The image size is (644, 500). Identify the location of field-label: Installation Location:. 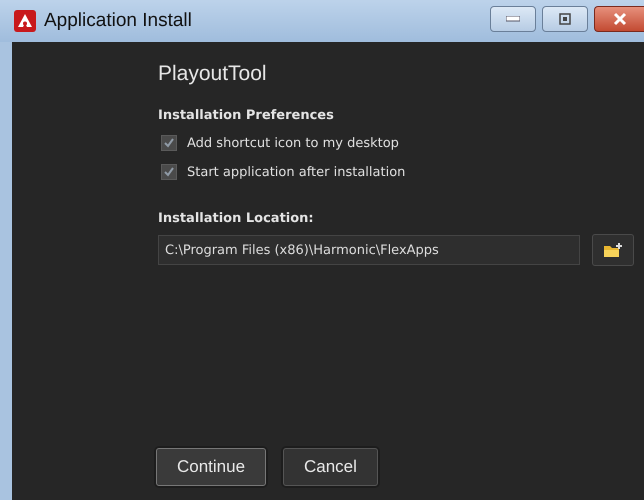
(236, 218).